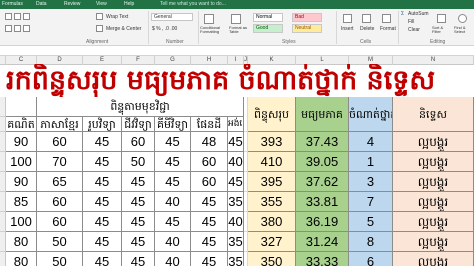  I want to click on score-cell: 65, so click(60, 182).